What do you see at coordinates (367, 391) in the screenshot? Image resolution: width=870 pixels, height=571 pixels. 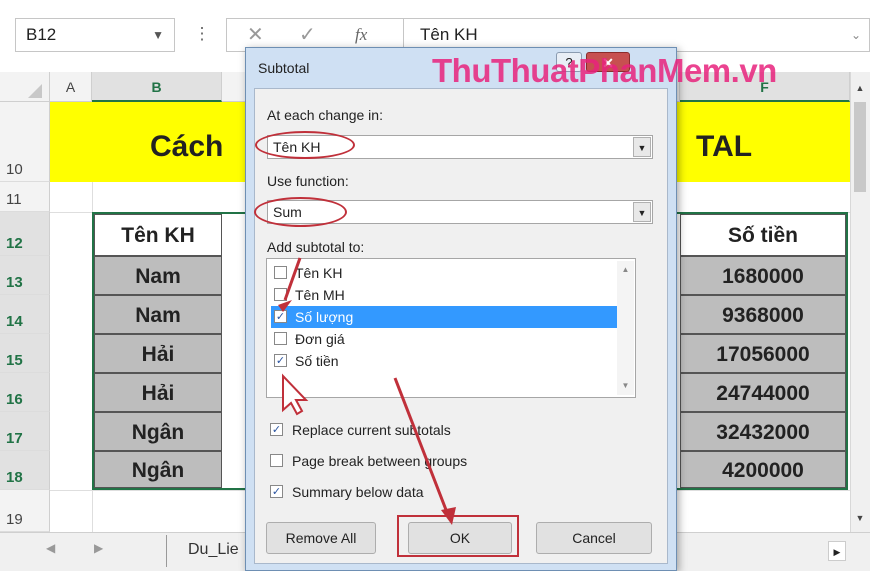 I see `annotation-arrows` at bounding box center [367, 391].